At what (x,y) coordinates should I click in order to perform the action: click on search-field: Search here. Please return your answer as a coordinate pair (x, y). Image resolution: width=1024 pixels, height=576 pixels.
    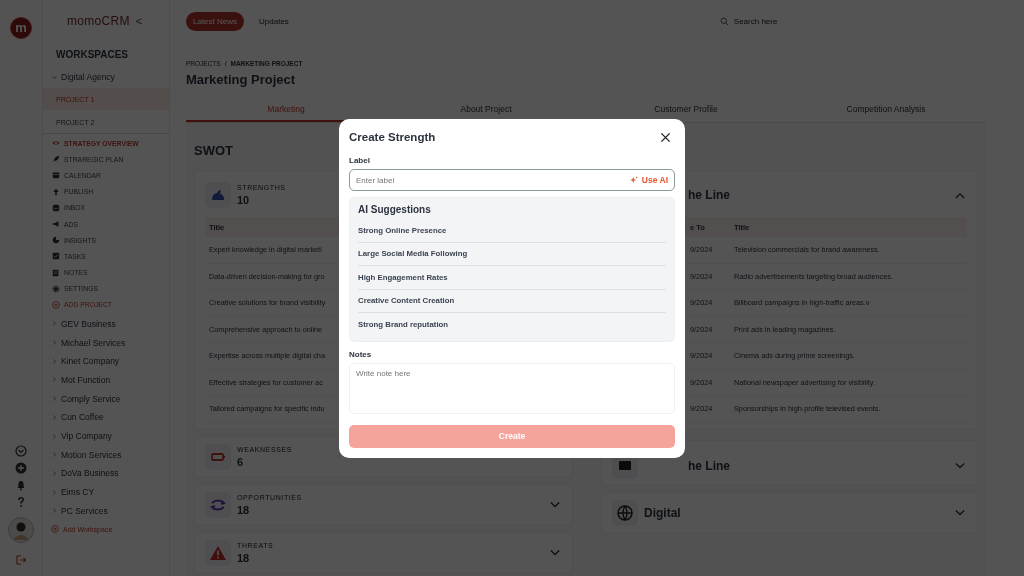
    Looking at the image, I should click on (798, 21).